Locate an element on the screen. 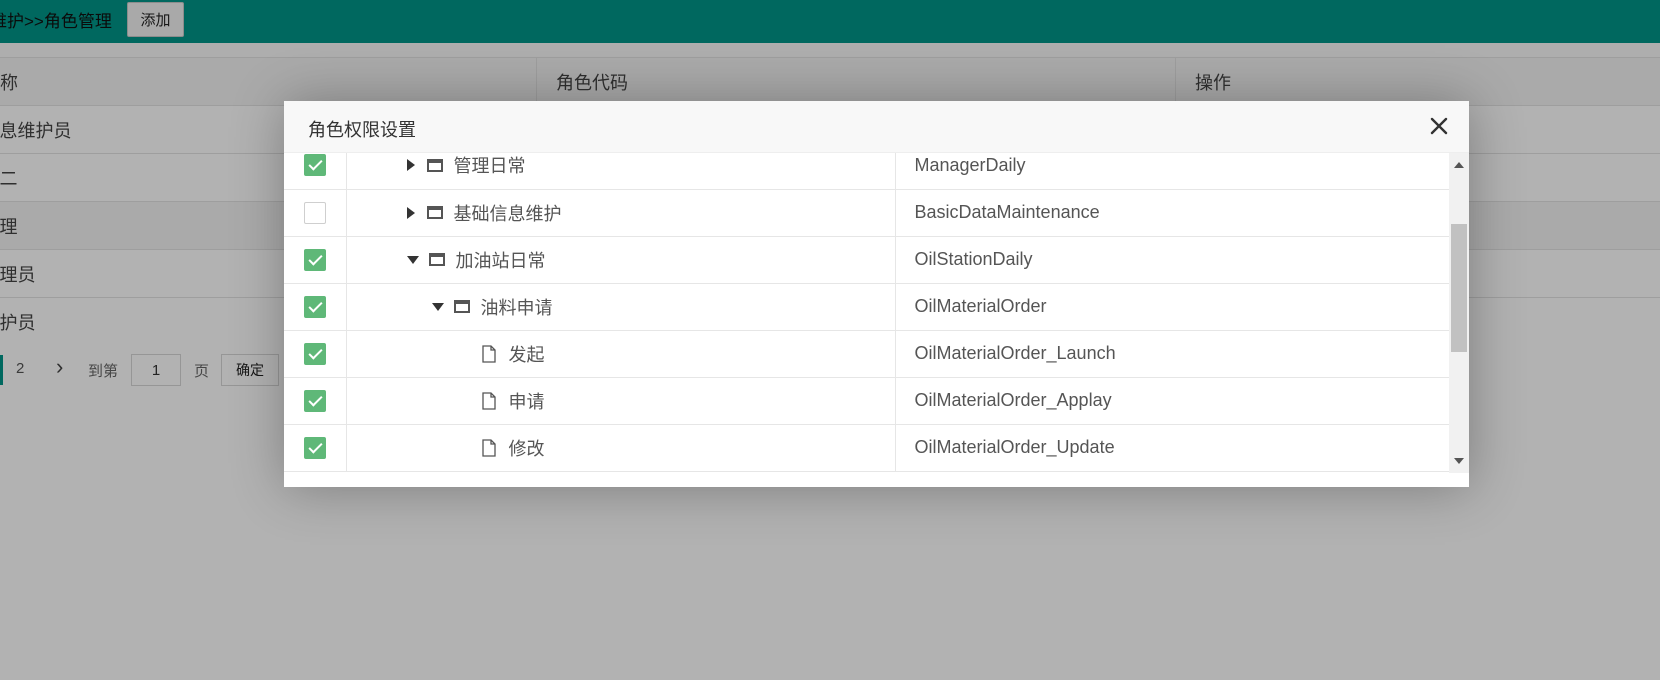  tree-cell-name: 修改 is located at coordinates (621, 448).